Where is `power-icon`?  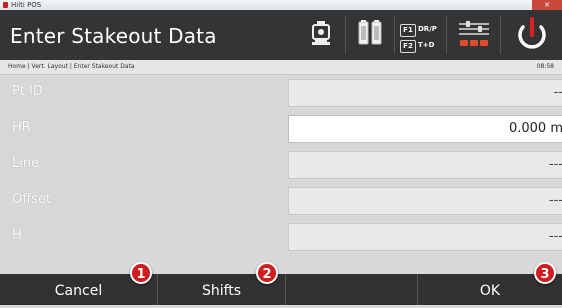
power-icon is located at coordinates (532, 35).